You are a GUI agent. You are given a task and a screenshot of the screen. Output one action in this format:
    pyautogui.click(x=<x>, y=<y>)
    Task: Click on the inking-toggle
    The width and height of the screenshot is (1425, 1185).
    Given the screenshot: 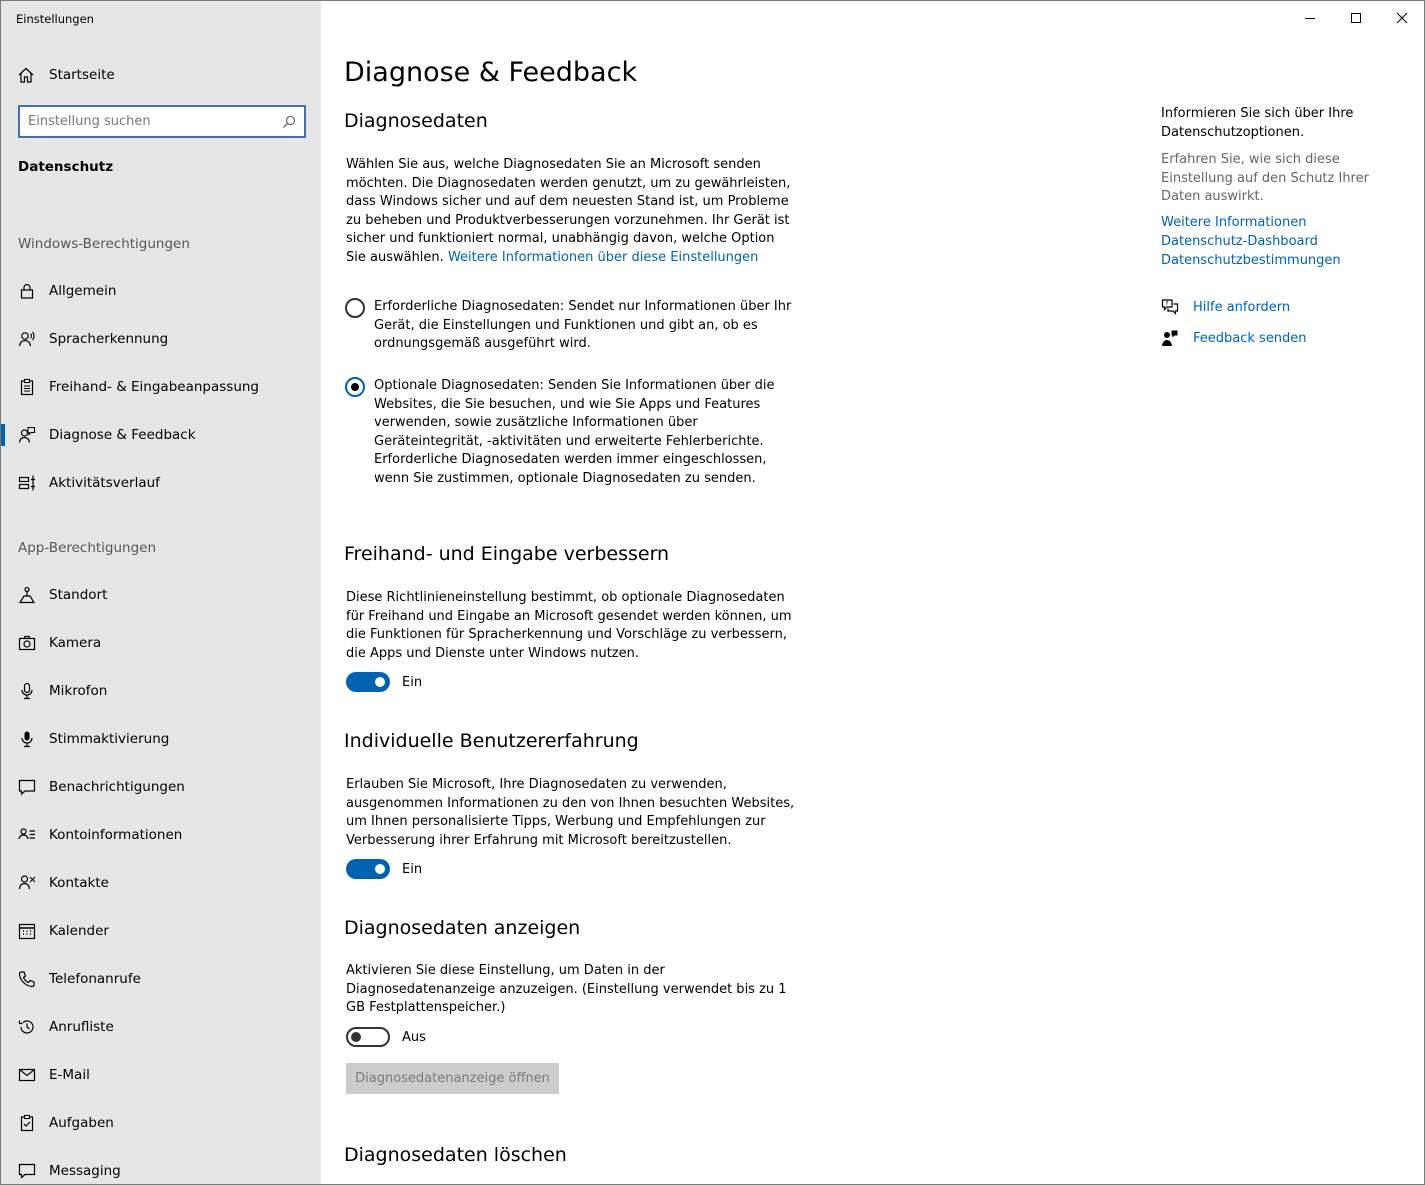 What is the action you would take?
    pyautogui.click(x=368, y=682)
    